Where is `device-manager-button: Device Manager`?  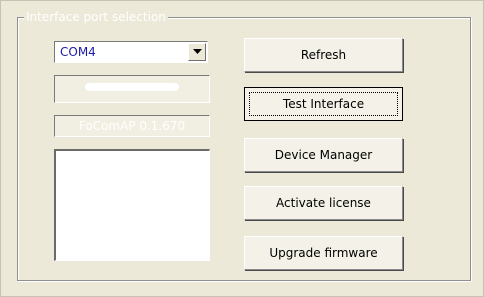 device-manager-button: Device Manager is located at coordinates (323, 155).